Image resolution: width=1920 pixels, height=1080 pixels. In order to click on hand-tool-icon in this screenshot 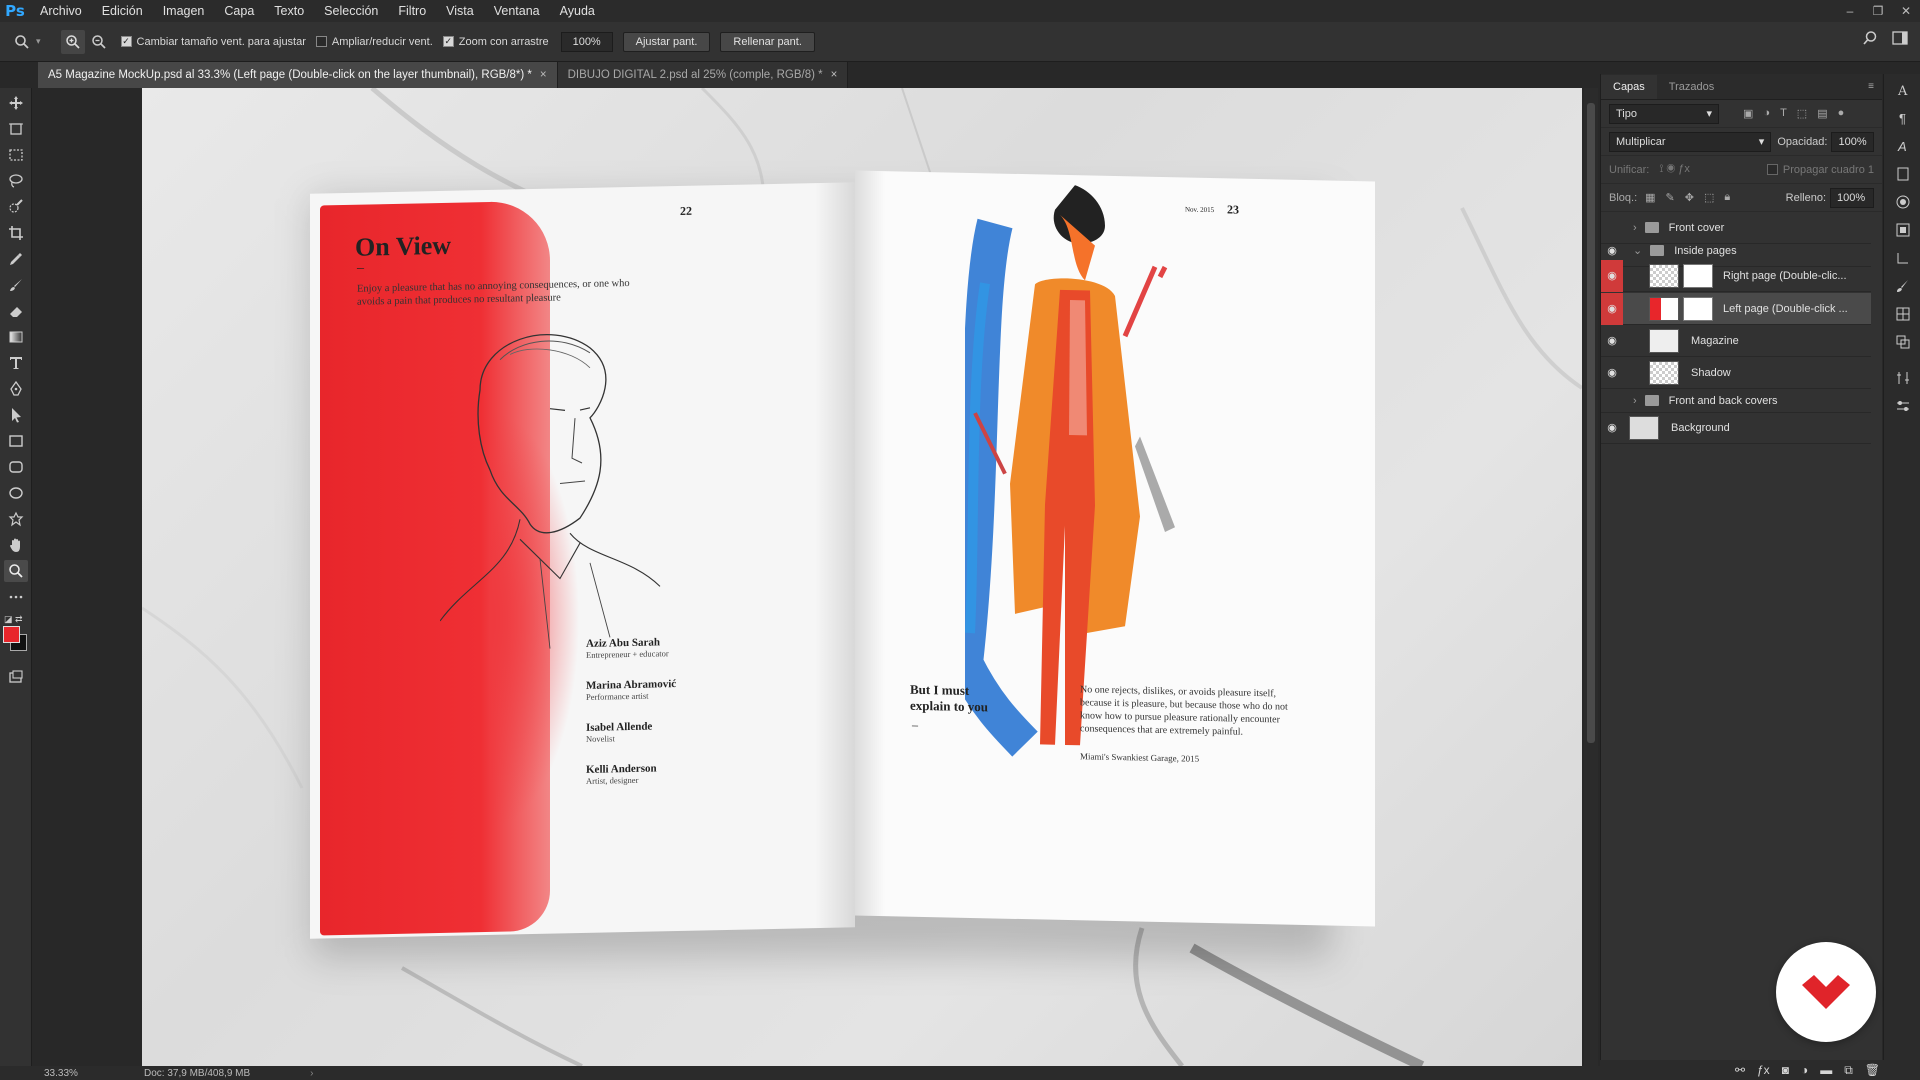, I will do `click(16, 545)`.